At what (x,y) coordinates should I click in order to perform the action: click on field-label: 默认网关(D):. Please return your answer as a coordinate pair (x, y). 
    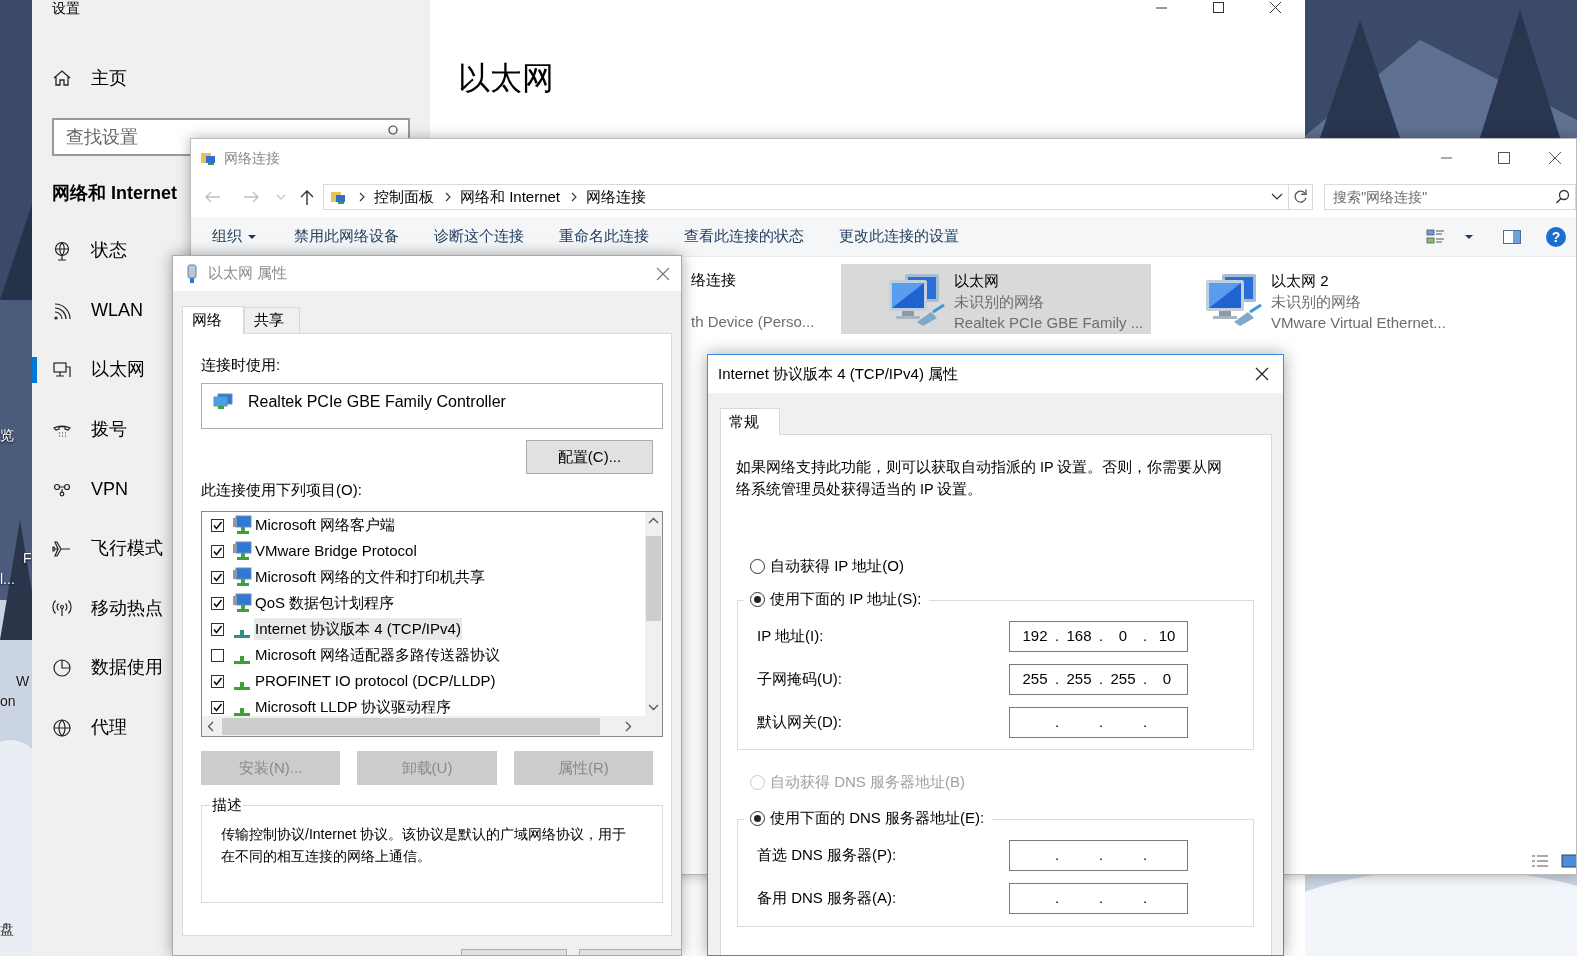
    Looking at the image, I should click on (800, 722).